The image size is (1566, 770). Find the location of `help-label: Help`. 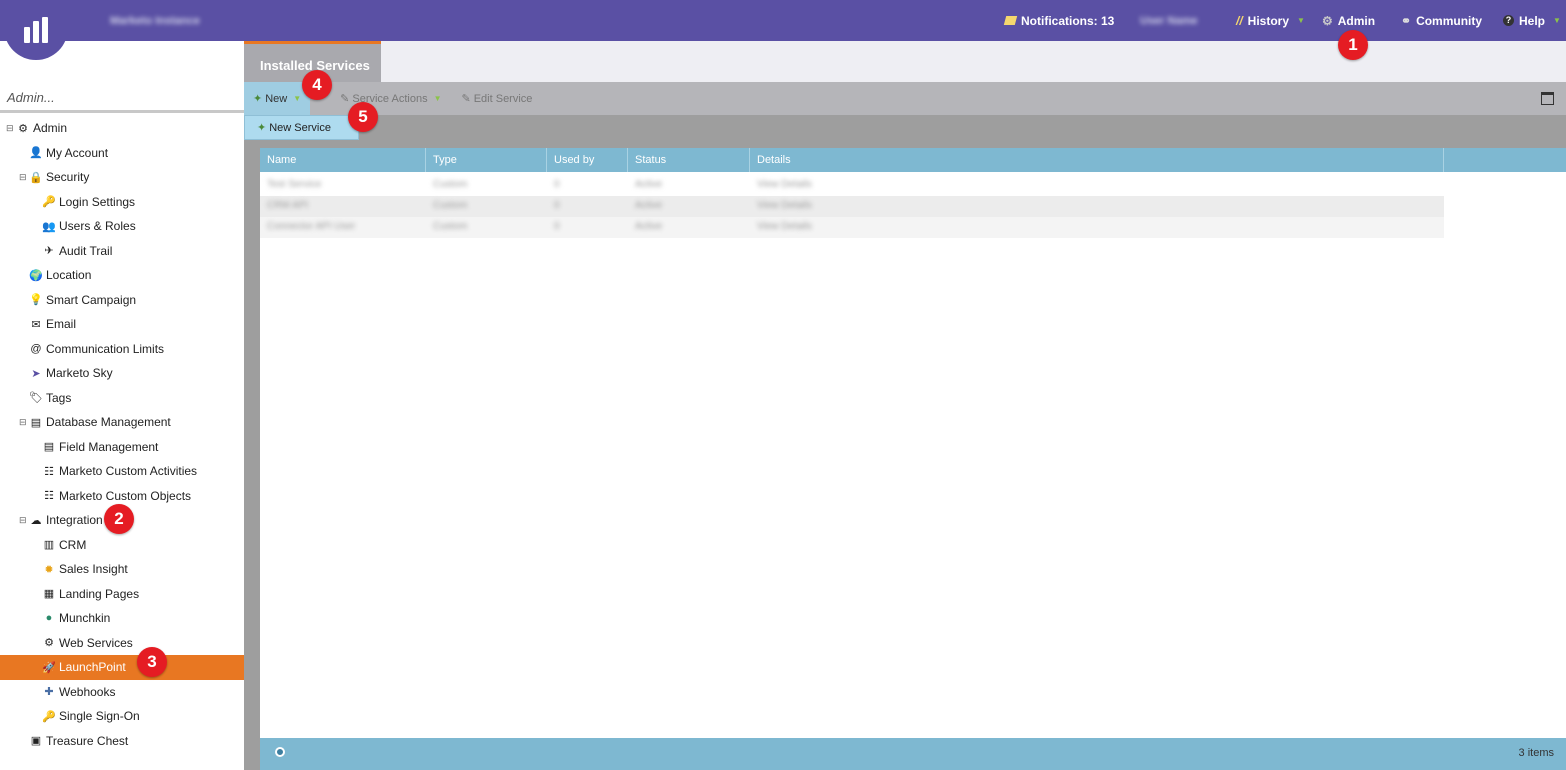

help-label: Help is located at coordinates (1532, 20).